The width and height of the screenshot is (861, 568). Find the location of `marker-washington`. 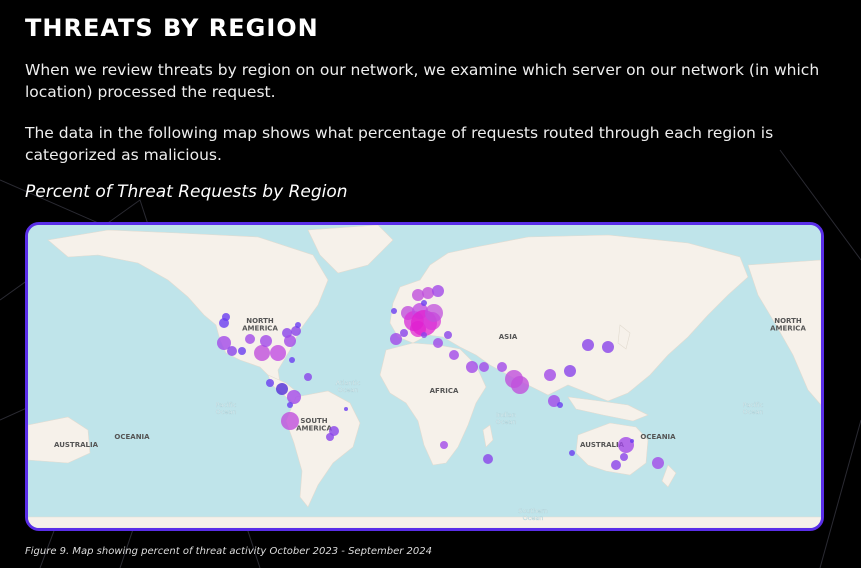

marker-washington is located at coordinates (290, 341).